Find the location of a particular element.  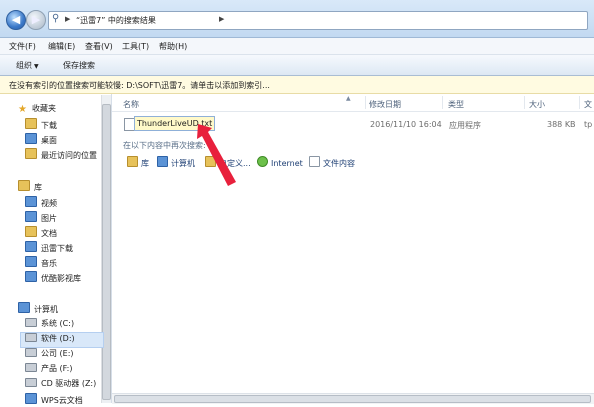

search-again-item-label: Internet is located at coordinates (287, 163).